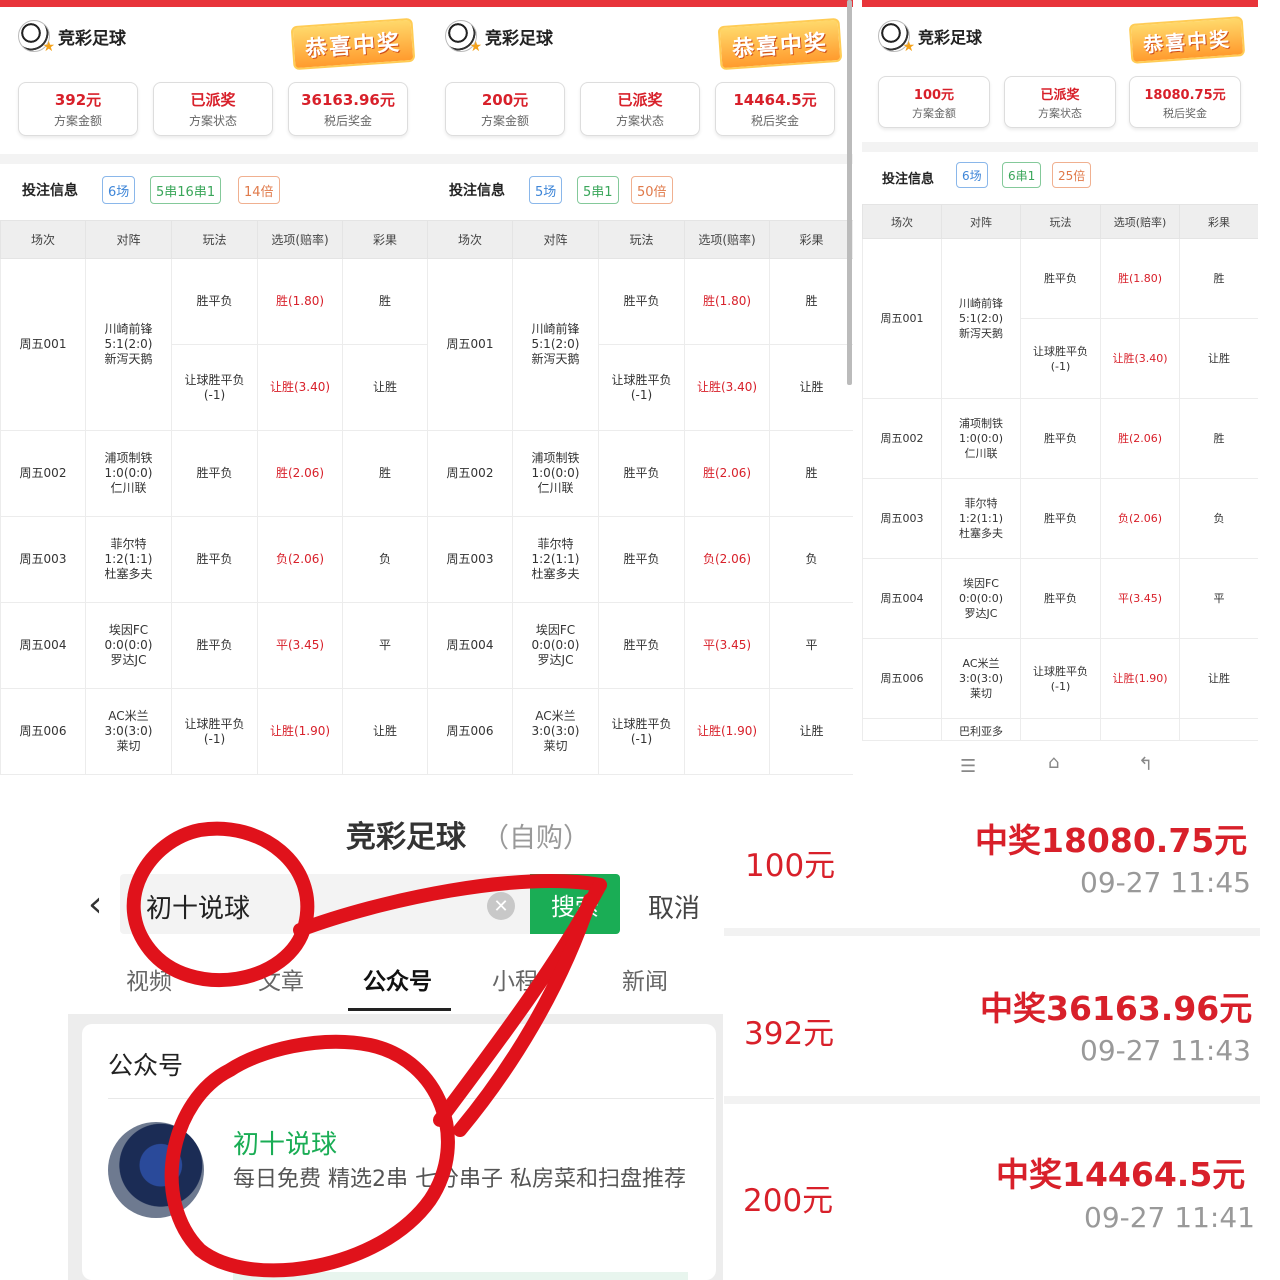 The height and width of the screenshot is (1280, 1280). I want to click on active-tab-indicator, so click(399, 1009).